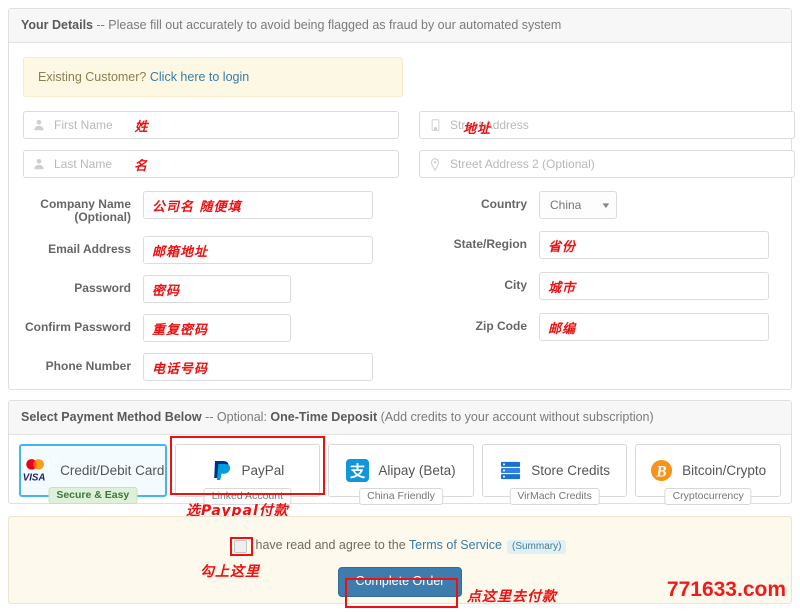 This screenshot has height=612, width=800. I want to click on company-name-label-sub: (Optional), so click(102, 217).